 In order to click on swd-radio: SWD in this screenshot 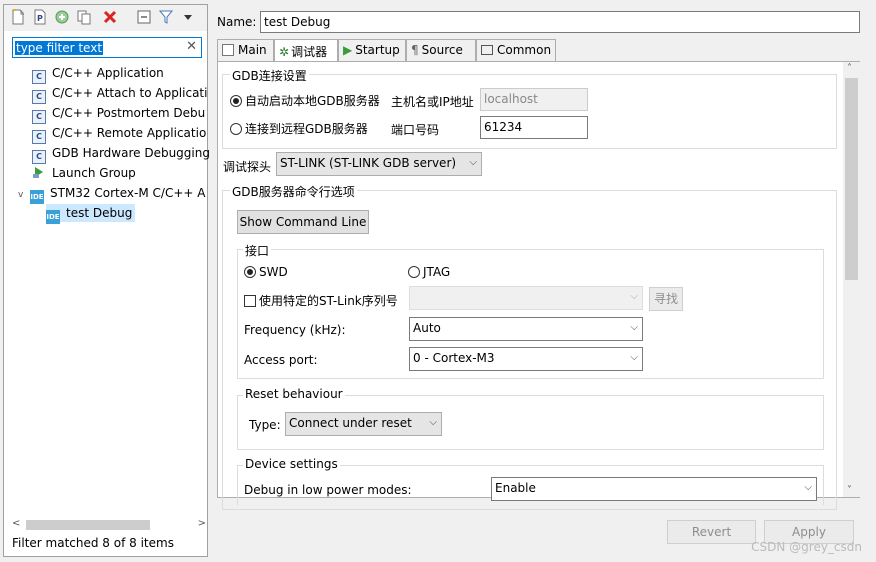, I will do `click(266, 272)`.